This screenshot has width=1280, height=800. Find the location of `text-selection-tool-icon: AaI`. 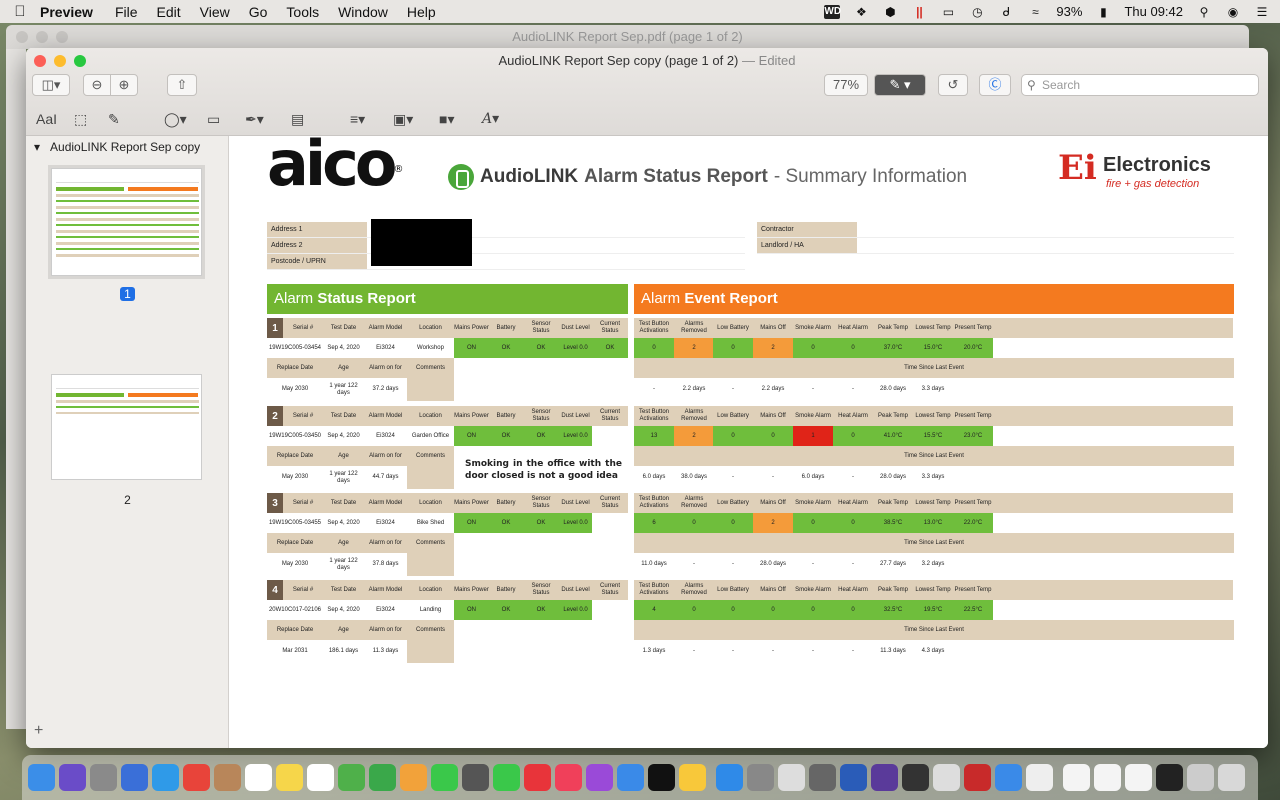

text-selection-tool-icon: AaI is located at coordinates (46, 119).